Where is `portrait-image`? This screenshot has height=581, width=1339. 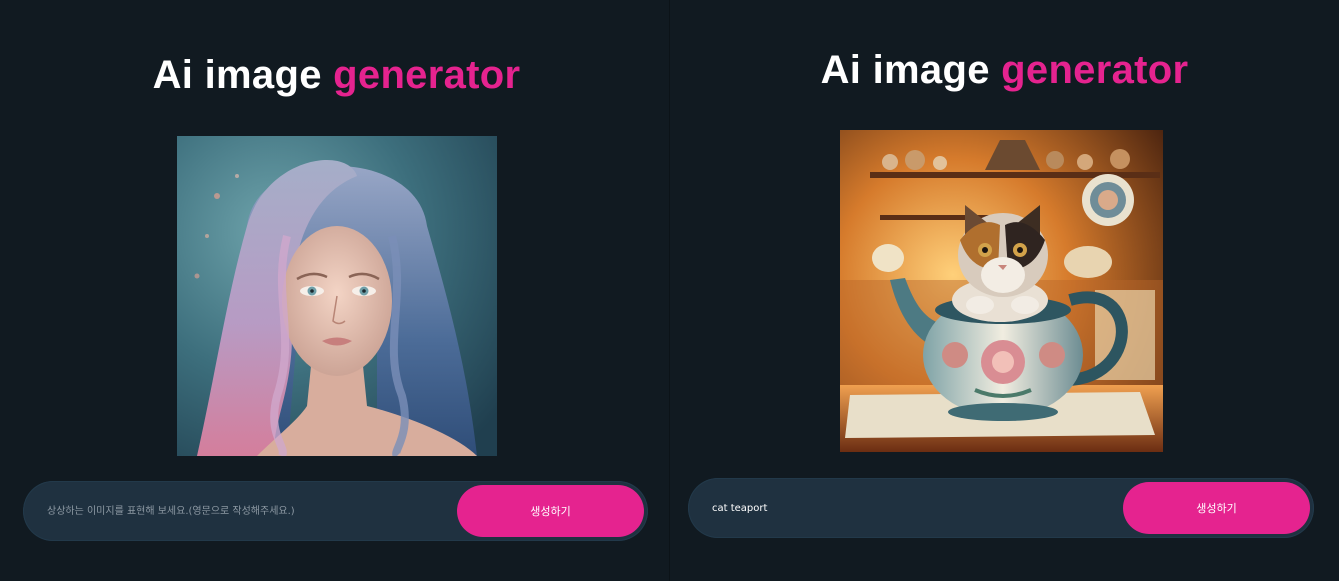 portrait-image is located at coordinates (337, 296).